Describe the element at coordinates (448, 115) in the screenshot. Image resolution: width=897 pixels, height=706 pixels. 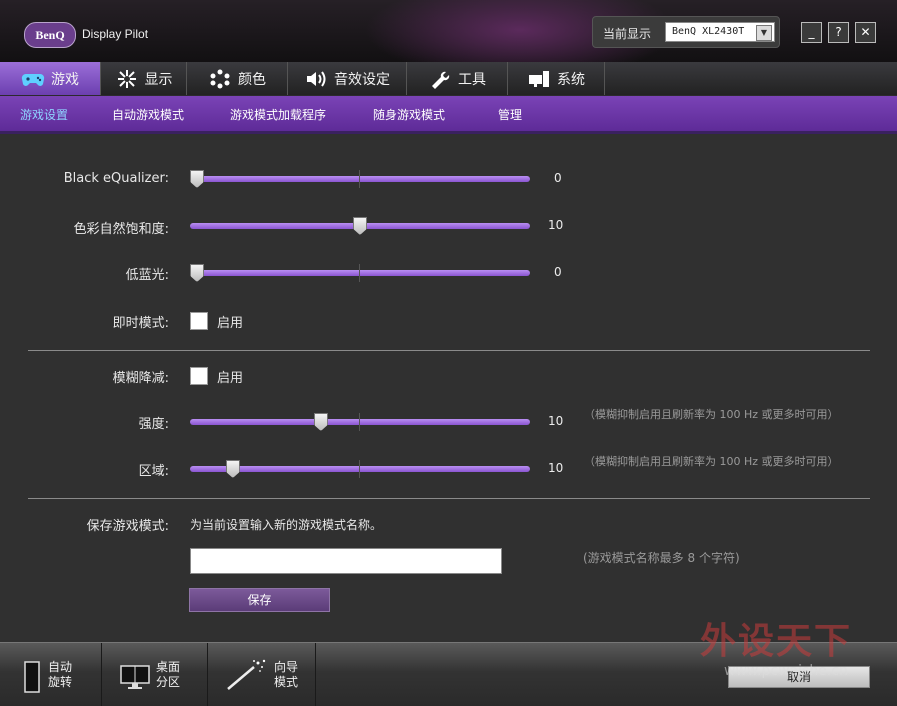
I see `sub-tabs: 游戏设置 自动游戏模式 游戏模式加载程序 随身游戏模式 管理` at that location.